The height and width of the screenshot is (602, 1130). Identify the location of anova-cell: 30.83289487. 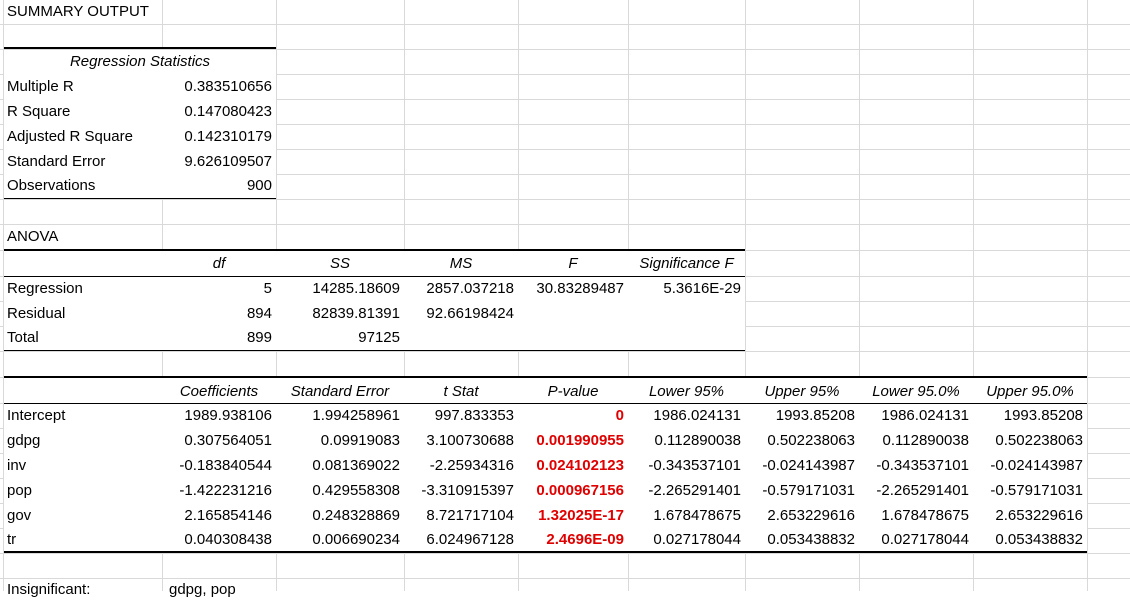
(580, 288).